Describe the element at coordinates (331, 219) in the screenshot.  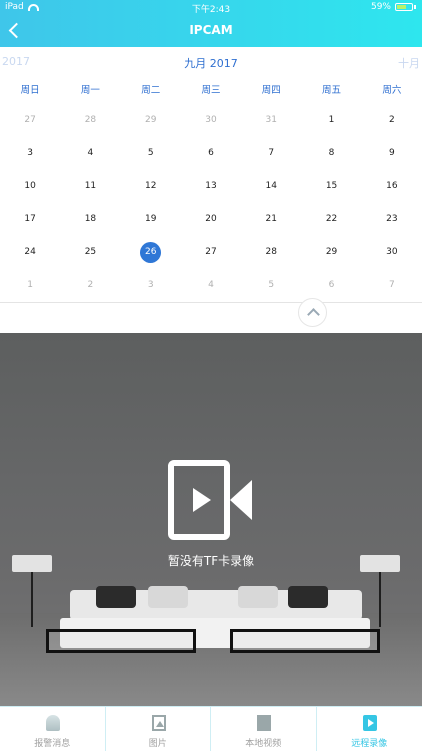
I see `calendar-day: 22` at that location.